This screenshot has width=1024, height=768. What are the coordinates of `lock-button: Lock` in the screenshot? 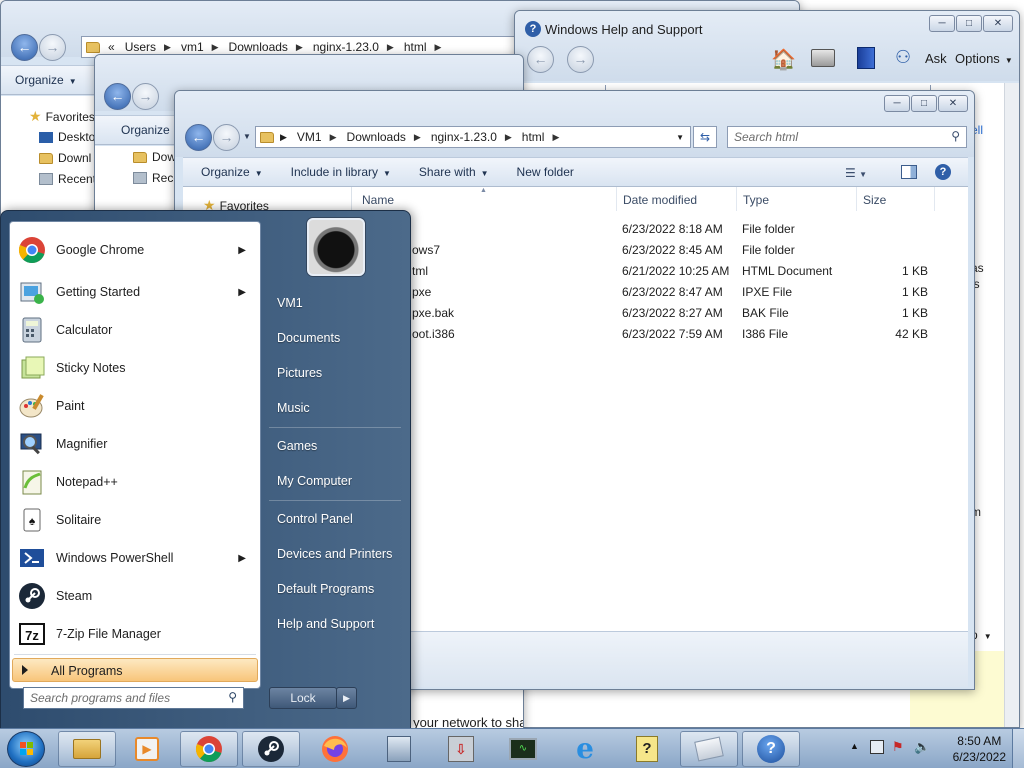 It's located at (303, 698).